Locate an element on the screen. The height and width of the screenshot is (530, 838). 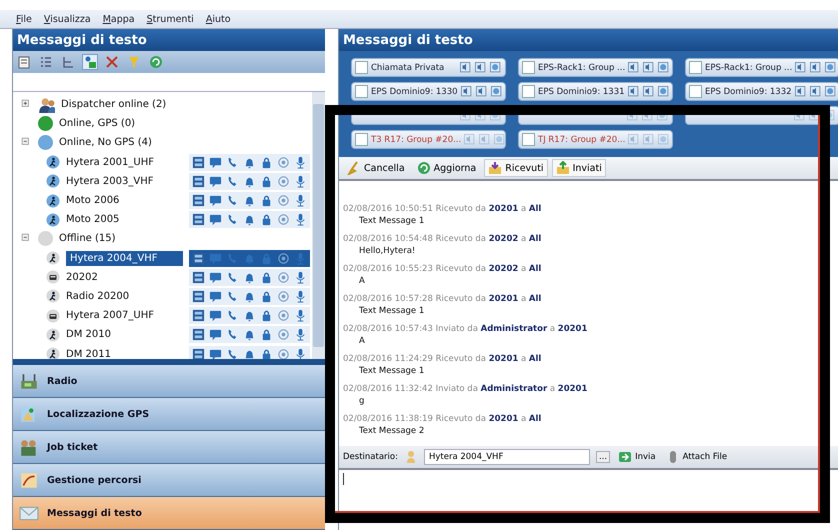
send-button: Invia is located at coordinates (637, 457).